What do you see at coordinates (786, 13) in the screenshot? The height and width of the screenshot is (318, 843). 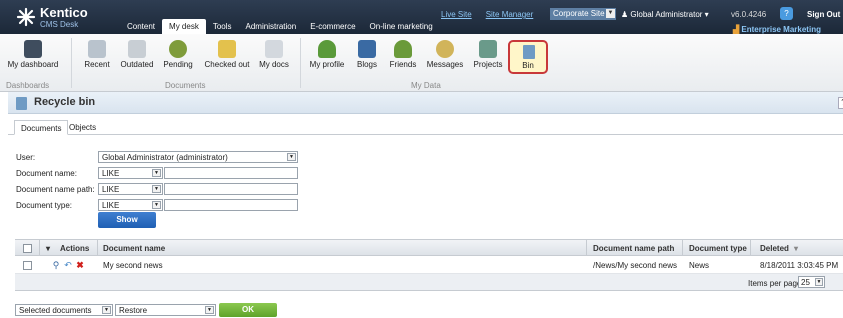 I see `help-icon: ?` at bounding box center [786, 13].